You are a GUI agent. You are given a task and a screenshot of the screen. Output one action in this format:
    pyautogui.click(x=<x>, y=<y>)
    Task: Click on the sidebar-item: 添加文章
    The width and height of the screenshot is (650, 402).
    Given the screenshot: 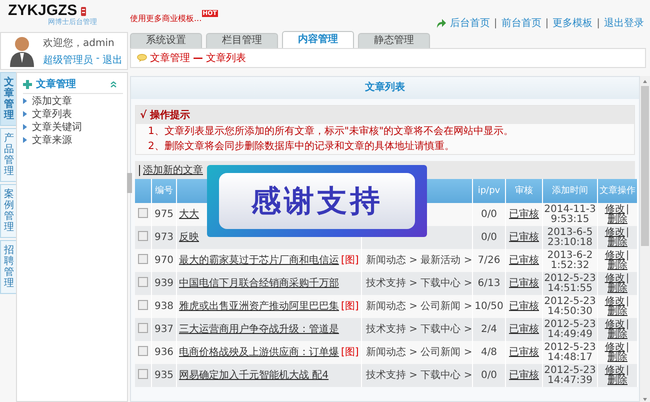 What is the action you would take?
    pyautogui.click(x=52, y=101)
    